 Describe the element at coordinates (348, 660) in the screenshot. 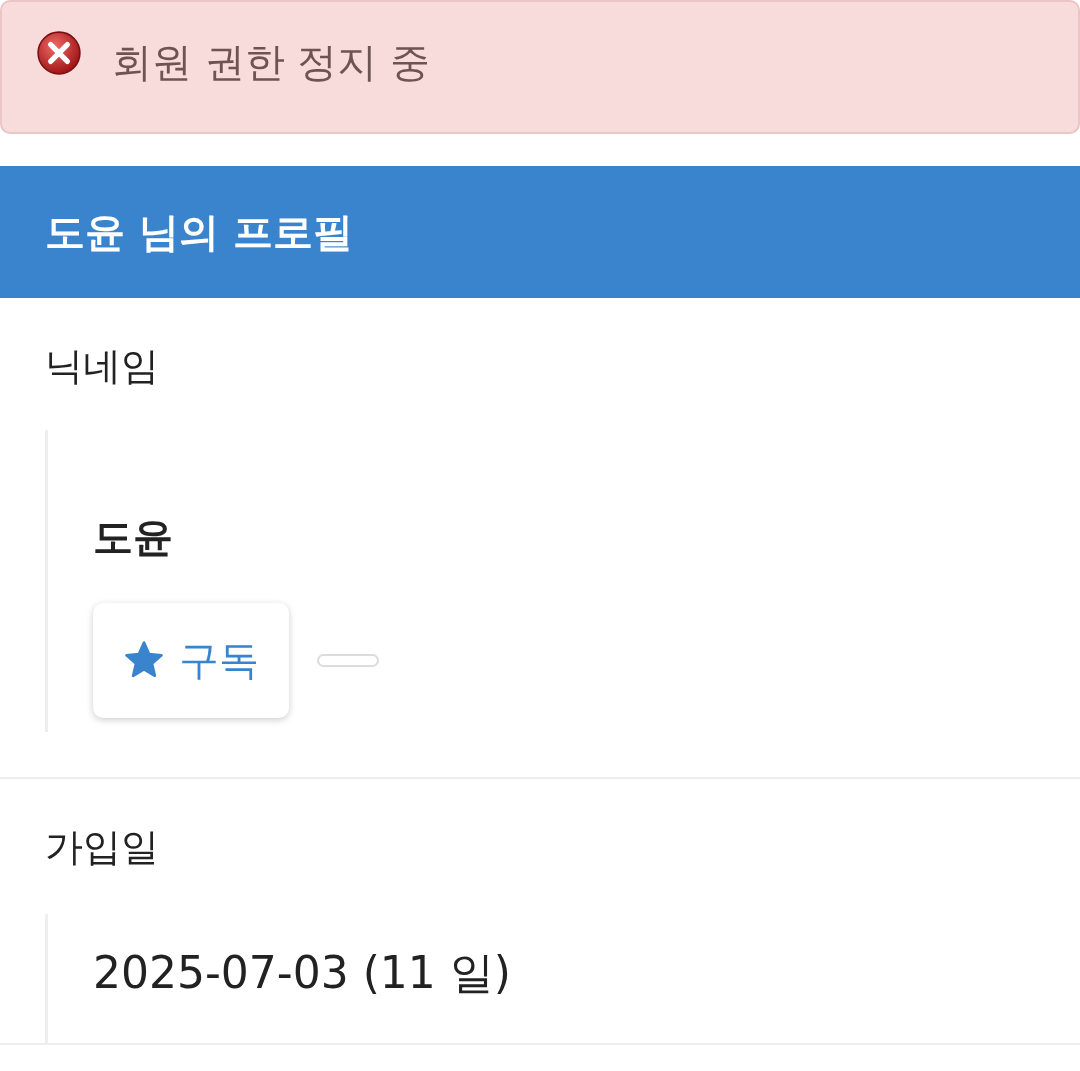

I see `empty-badge` at that location.